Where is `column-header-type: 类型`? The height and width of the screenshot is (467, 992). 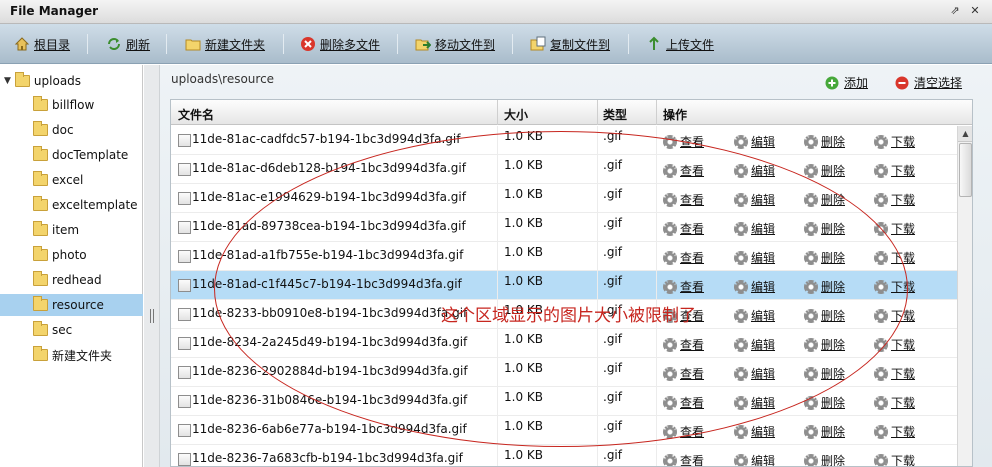 column-header-type: 类型 is located at coordinates (615, 114).